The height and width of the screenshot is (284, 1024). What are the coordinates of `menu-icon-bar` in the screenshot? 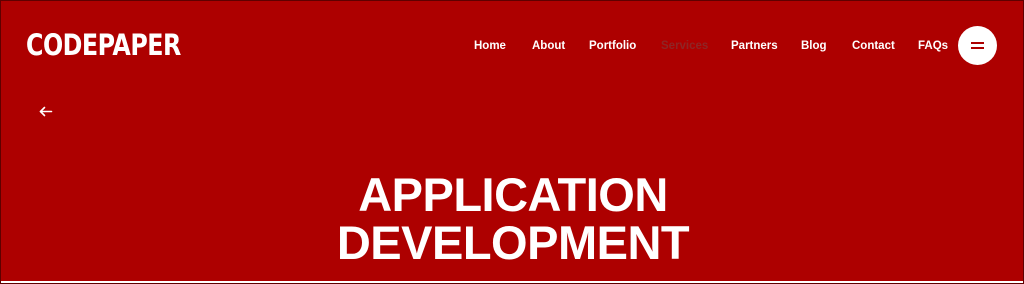 It's located at (977, 48).